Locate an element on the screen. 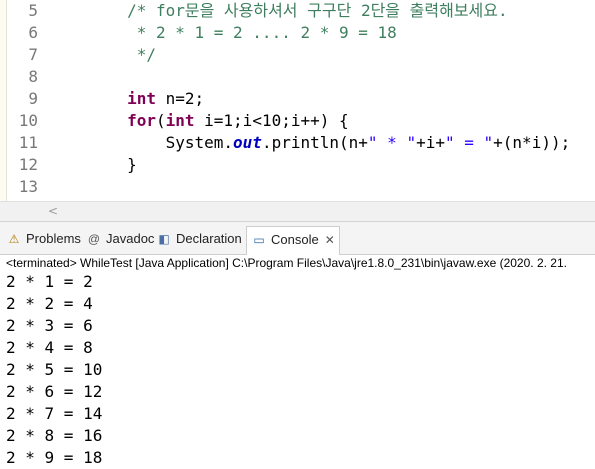  console-output-line: 2 * 7 = 14 is located at coordinates (54, 413).